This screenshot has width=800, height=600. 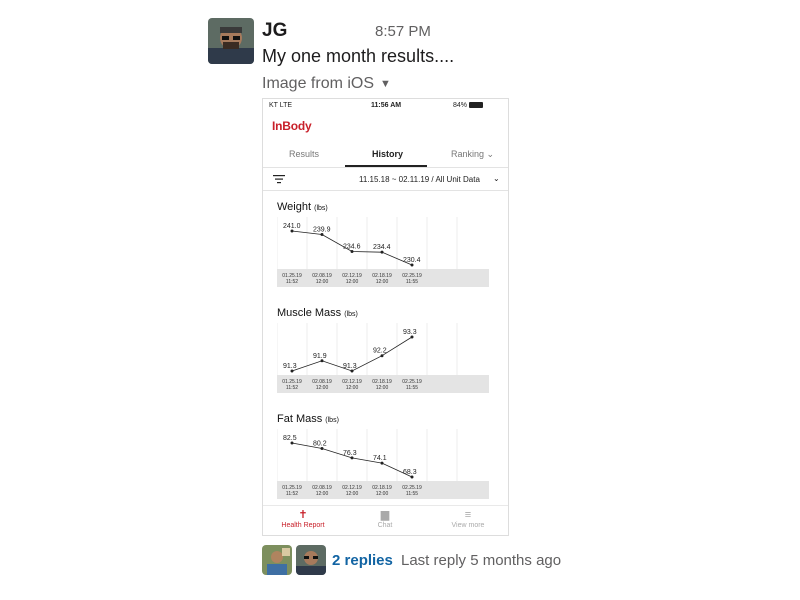 What do you see at coordinates (380, 351) in the screenshot?
I see `data-label: 92.2` at bounding box center [380, 351].